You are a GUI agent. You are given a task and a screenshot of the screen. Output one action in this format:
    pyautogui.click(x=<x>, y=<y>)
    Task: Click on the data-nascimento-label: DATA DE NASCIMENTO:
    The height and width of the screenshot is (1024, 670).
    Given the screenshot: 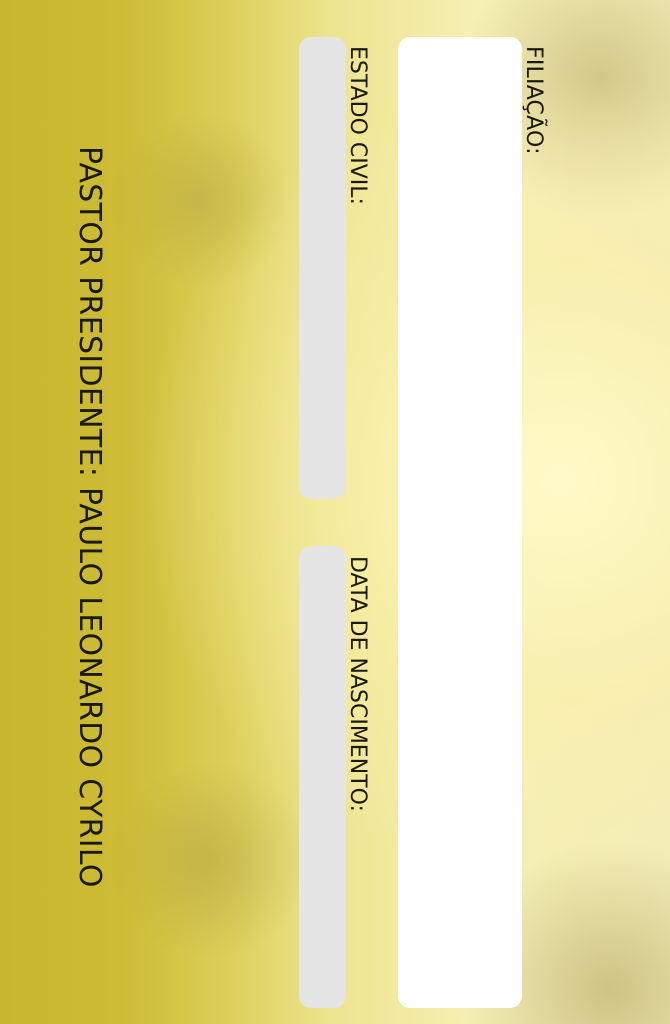 What is the action you would take?
    pyautogui.click(x=357, y=684)
    